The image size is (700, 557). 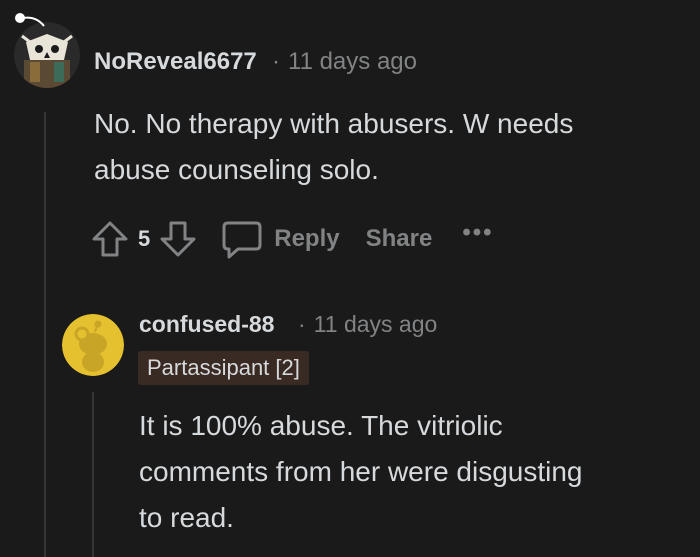 I want to click on reply-body-line-3: to read., so click(x=186, y=517).